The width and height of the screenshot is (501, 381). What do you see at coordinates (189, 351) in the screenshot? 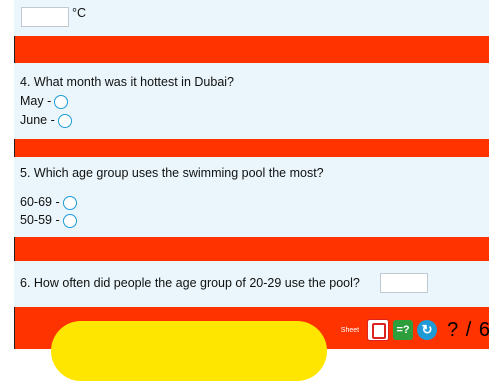
I see `check-answers-button` at bounding box center [189, 351].